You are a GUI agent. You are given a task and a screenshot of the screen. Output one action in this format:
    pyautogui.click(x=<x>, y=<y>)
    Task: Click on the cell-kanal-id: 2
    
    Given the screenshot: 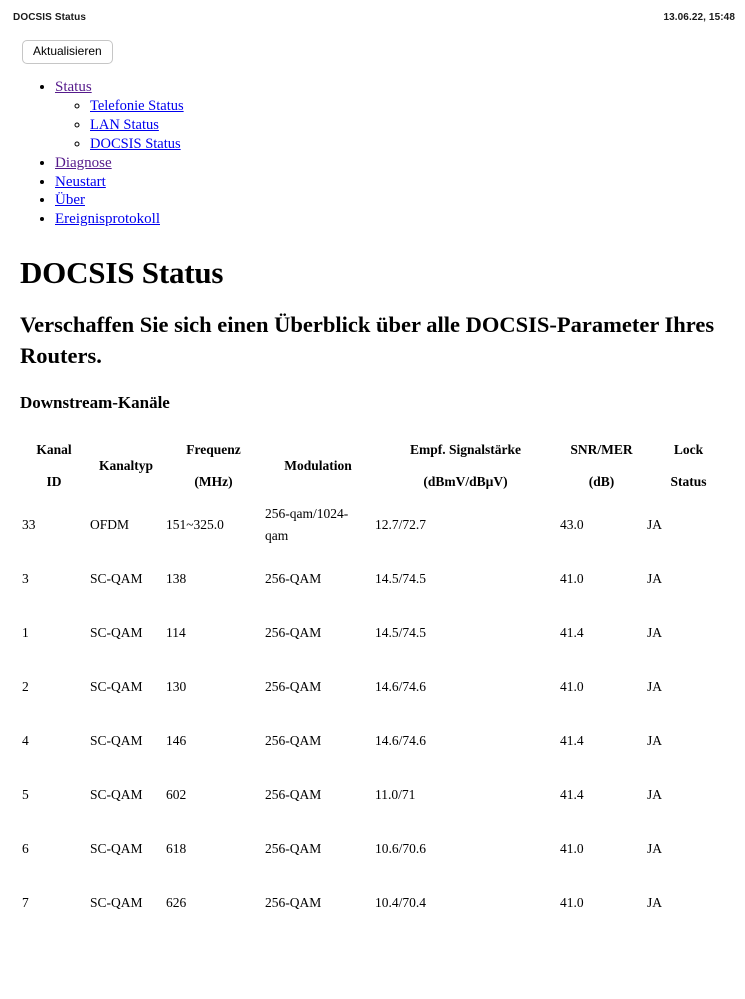 What is the action you would take?
    pyautogui.click(x=25, y=687)
    